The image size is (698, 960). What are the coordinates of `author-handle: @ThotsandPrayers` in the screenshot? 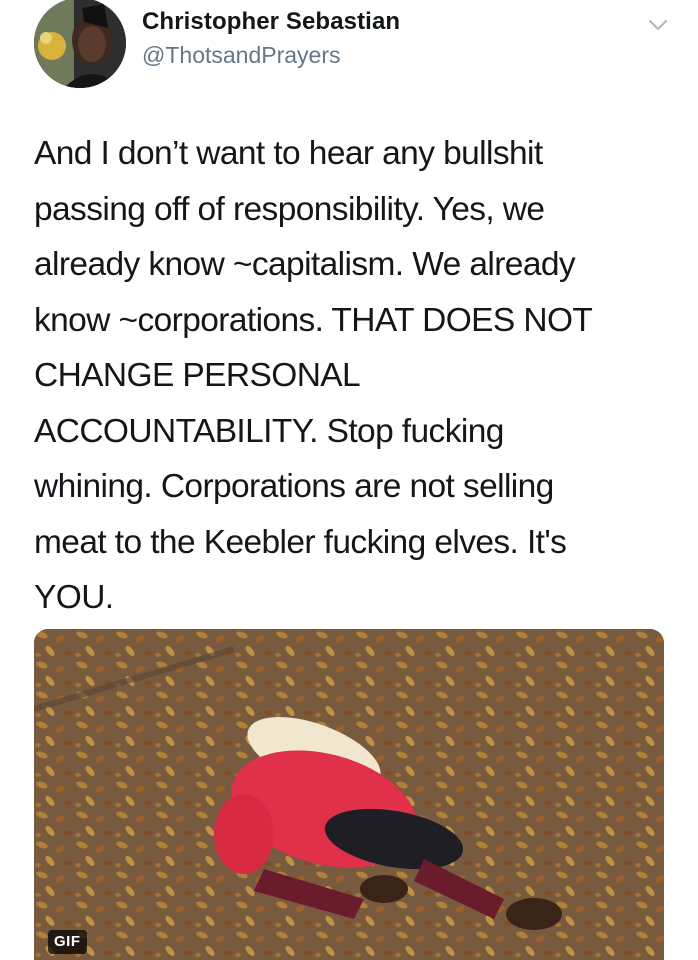 It's located at (241, 55).